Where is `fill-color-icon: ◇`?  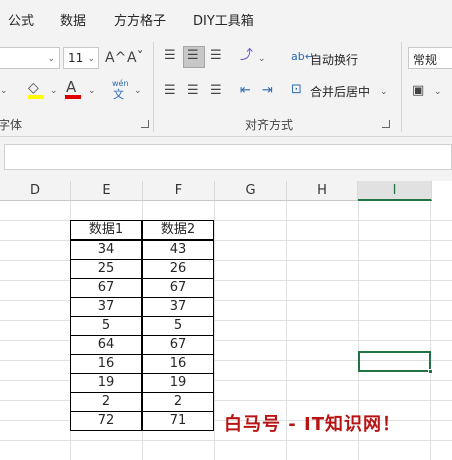
fill-color-icon: ◇ is located at coordinates (33, 88).